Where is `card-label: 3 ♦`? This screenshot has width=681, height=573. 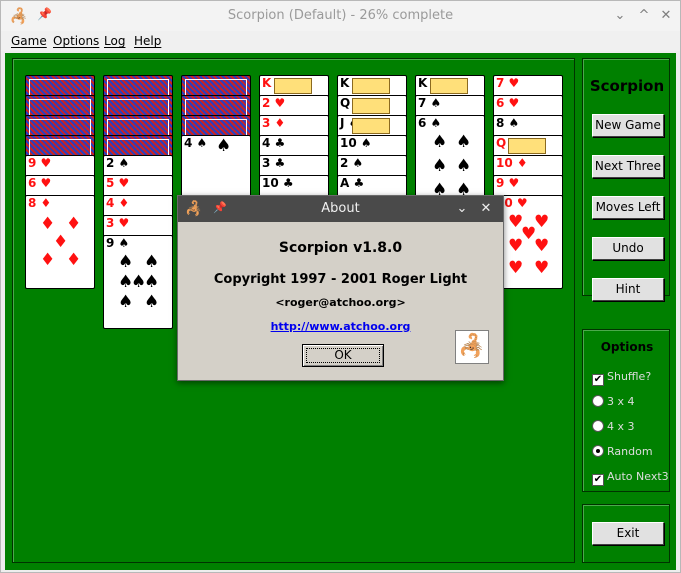 card-label: 3 ♦ is located at coordinates (274, 123).